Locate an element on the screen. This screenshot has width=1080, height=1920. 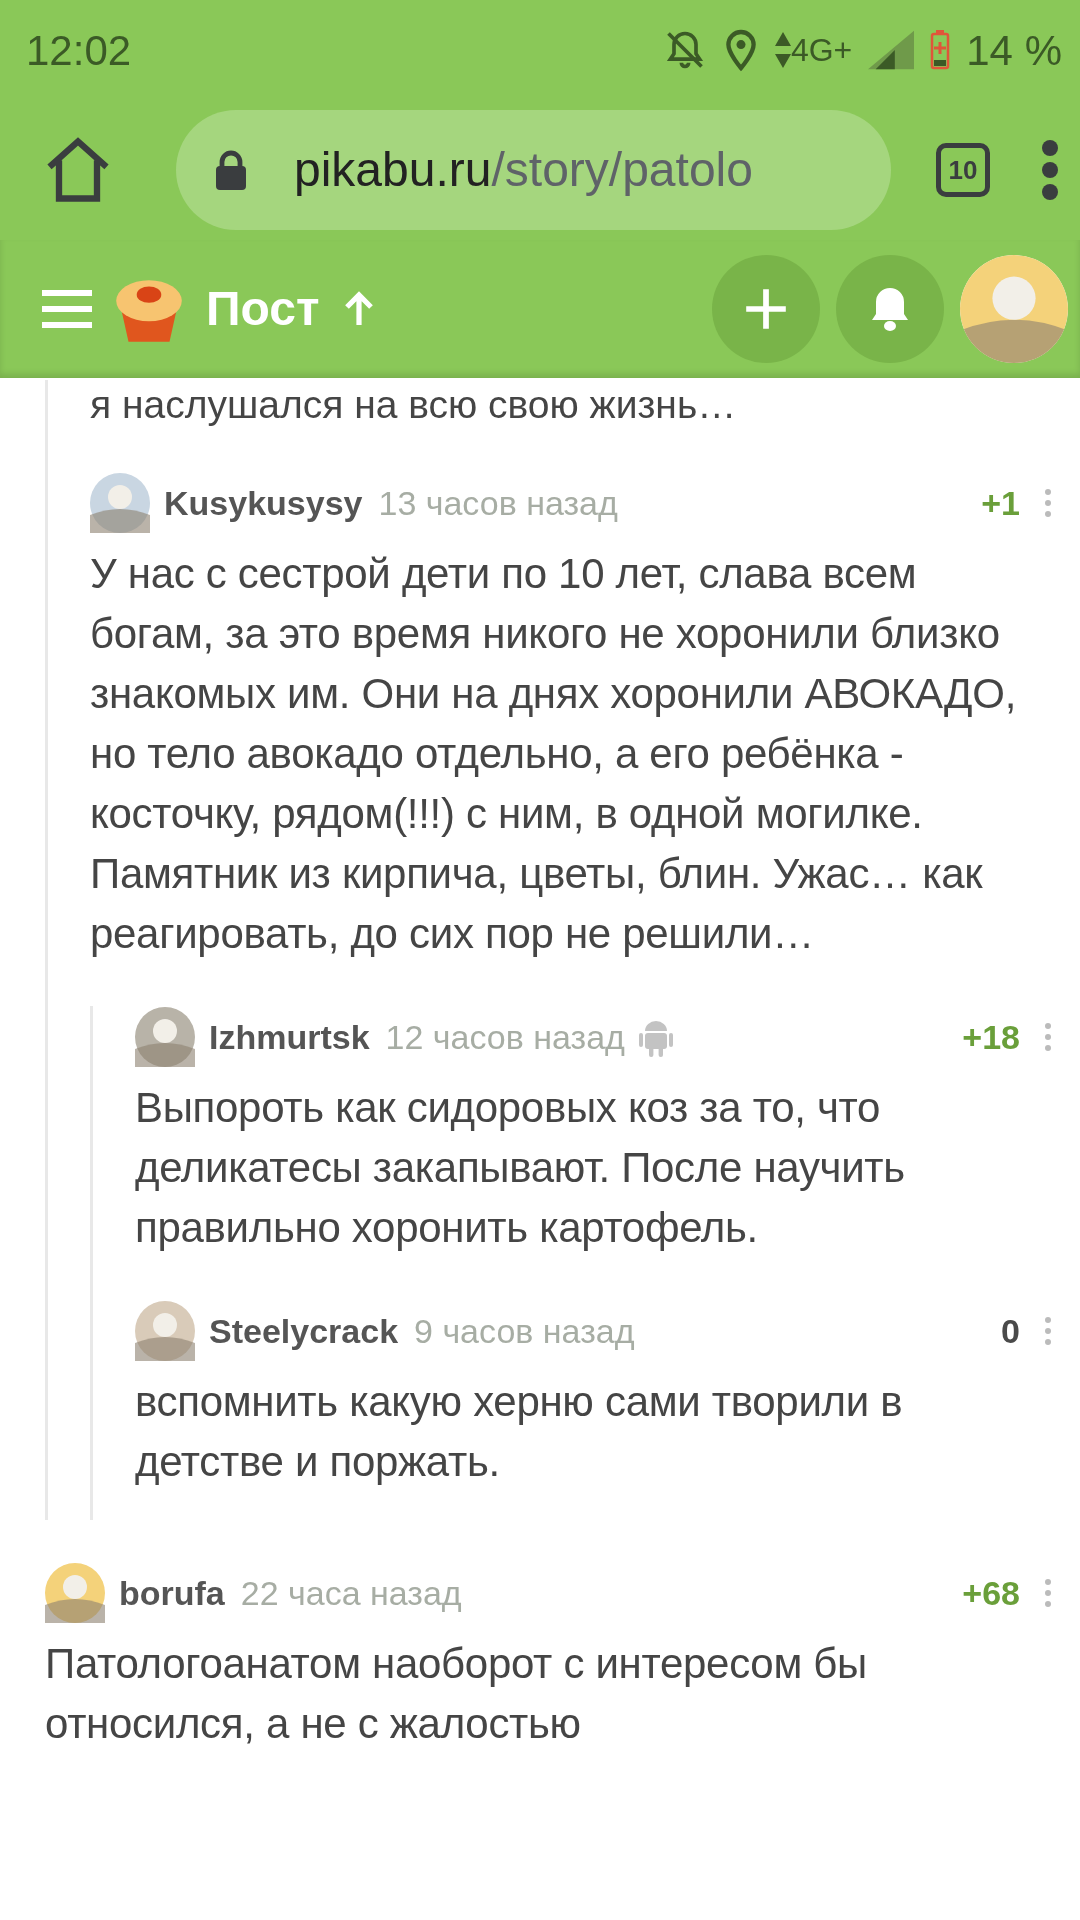
tabs-button: 10 is located at coordinates (963, 170).